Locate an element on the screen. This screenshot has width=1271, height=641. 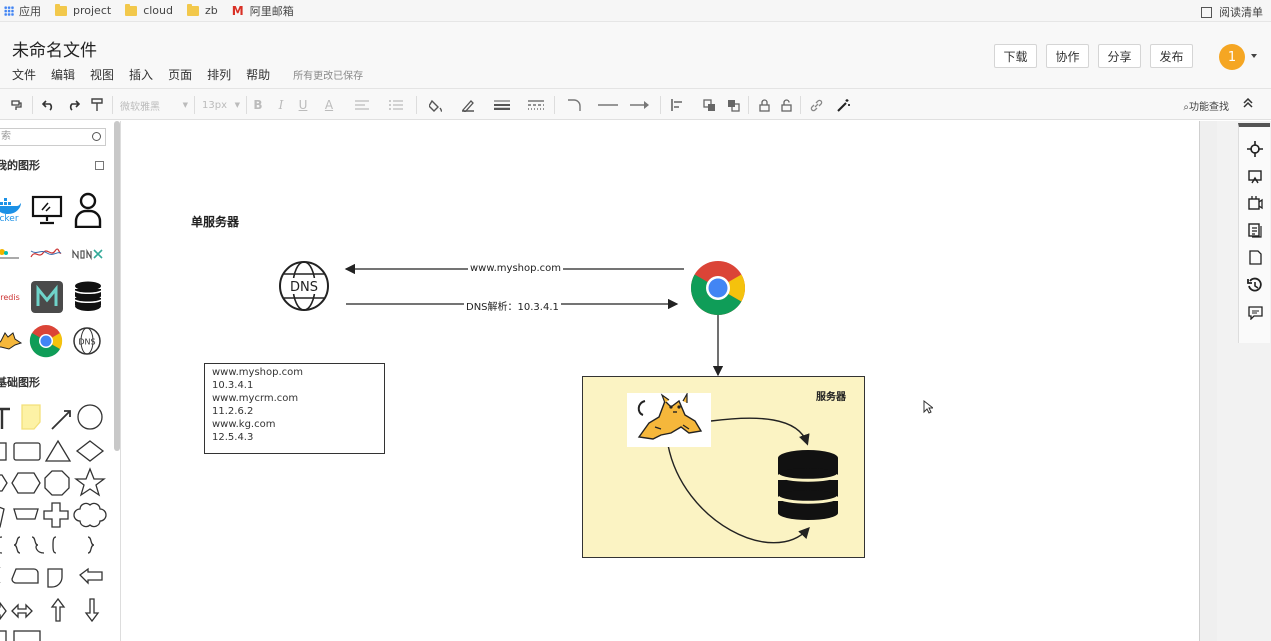
avatar: 1 is located at coordinates (1232, 57).